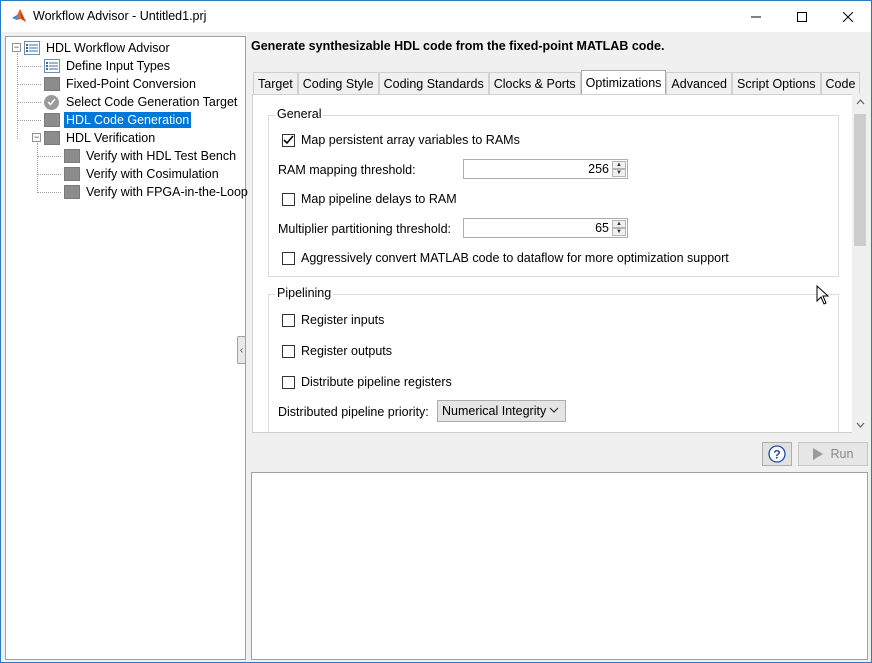 This screenshot has width=872, height=663. Describe the element at coordinates (338, 83) in the screenshot. I see `tab-coding-style: Coding Style` at that location.